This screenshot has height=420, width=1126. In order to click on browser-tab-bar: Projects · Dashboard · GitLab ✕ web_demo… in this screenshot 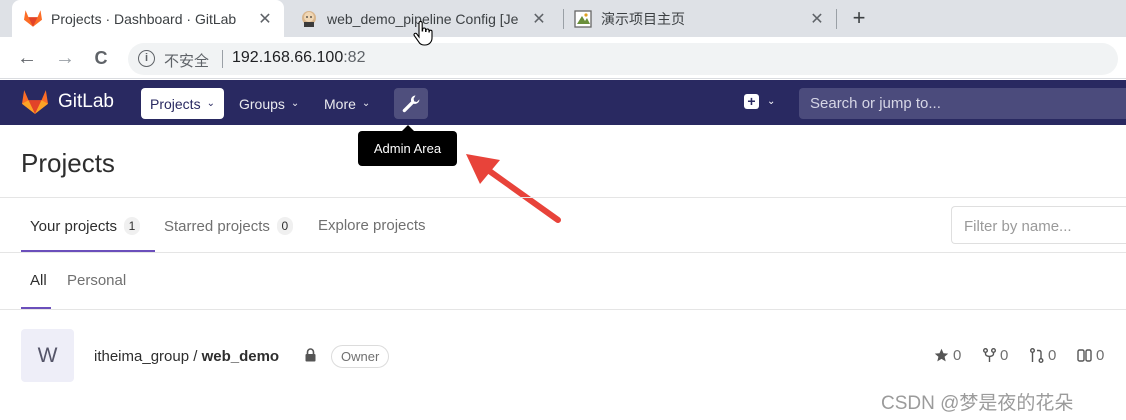, I will do `click(563, 18)`.